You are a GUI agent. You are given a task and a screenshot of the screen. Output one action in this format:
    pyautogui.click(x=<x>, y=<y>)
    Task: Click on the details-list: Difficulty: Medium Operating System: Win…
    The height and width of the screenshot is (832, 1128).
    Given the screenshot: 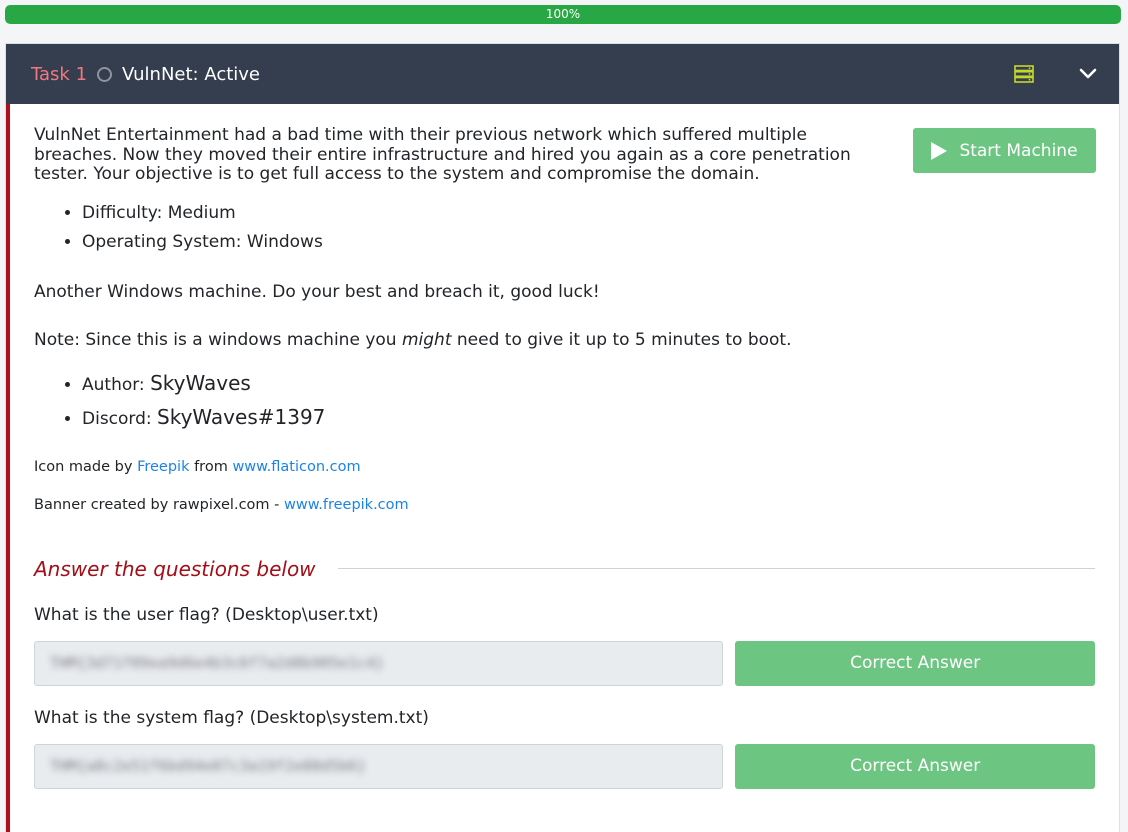 What is the action you would take?
    pyautogui.click(x=564, y=228)
    